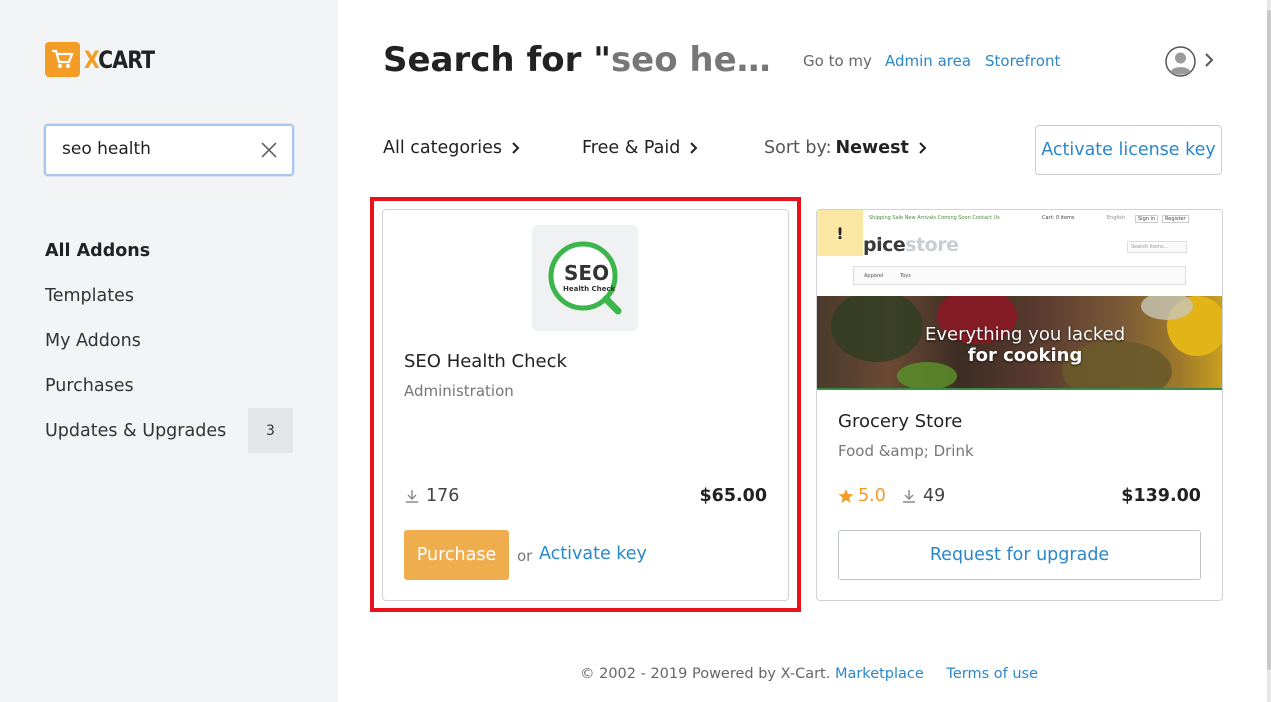 This screenshot has height=702, width=1271. I want to click on sidebar-item-label: Templates, so click(89, 295).